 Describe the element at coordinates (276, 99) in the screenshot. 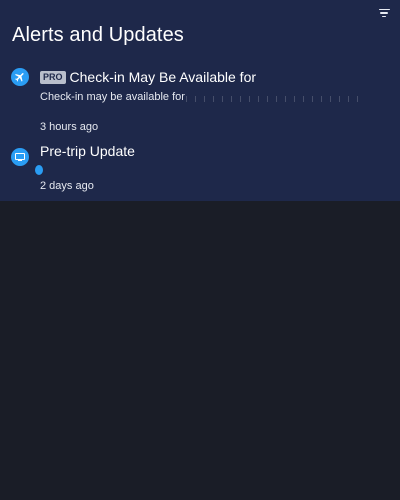

I see `redacted-text` at that location.